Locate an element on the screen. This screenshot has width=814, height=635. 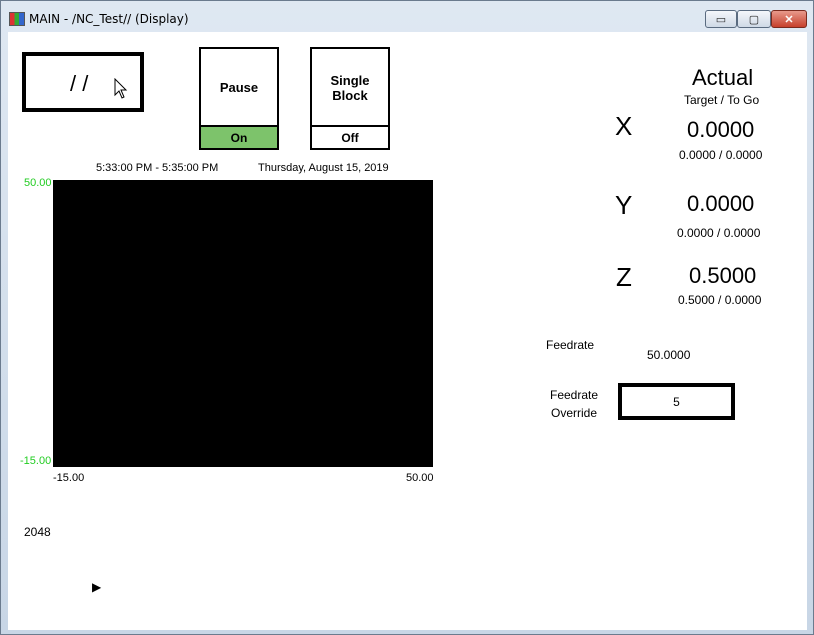
feedrate-override-value: 5 is located at coordinates (676, 401).